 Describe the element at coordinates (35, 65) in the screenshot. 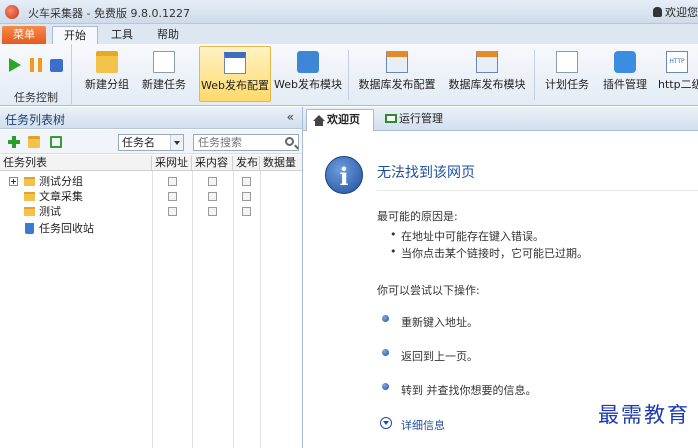

I see `pause-task-icon` at that location.